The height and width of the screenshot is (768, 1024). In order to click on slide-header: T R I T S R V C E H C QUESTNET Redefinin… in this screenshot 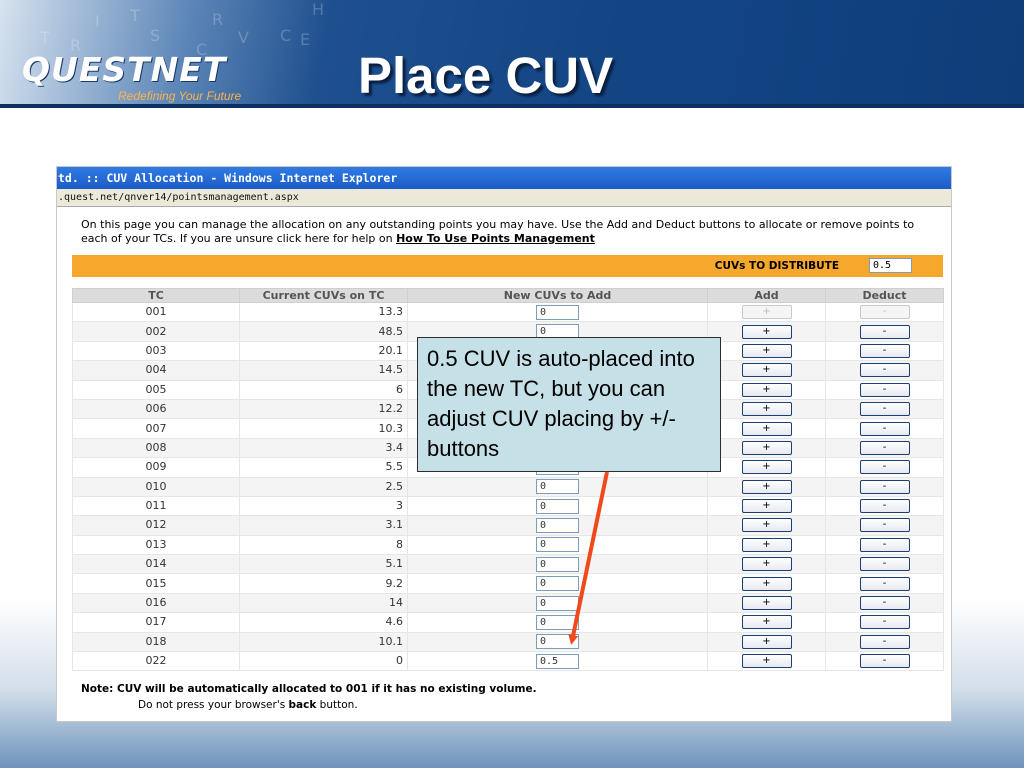, I will do `click(512, 54)`.